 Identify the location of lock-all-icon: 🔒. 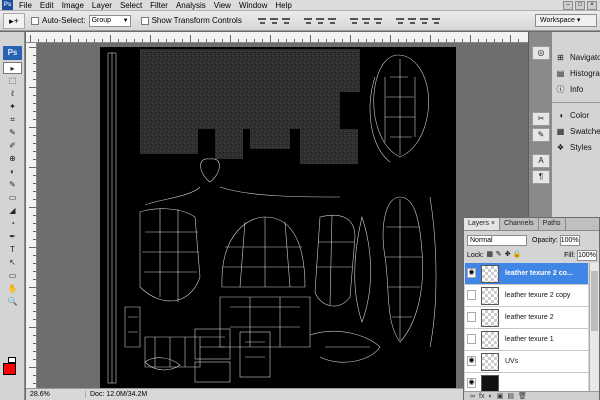
(517, 255).